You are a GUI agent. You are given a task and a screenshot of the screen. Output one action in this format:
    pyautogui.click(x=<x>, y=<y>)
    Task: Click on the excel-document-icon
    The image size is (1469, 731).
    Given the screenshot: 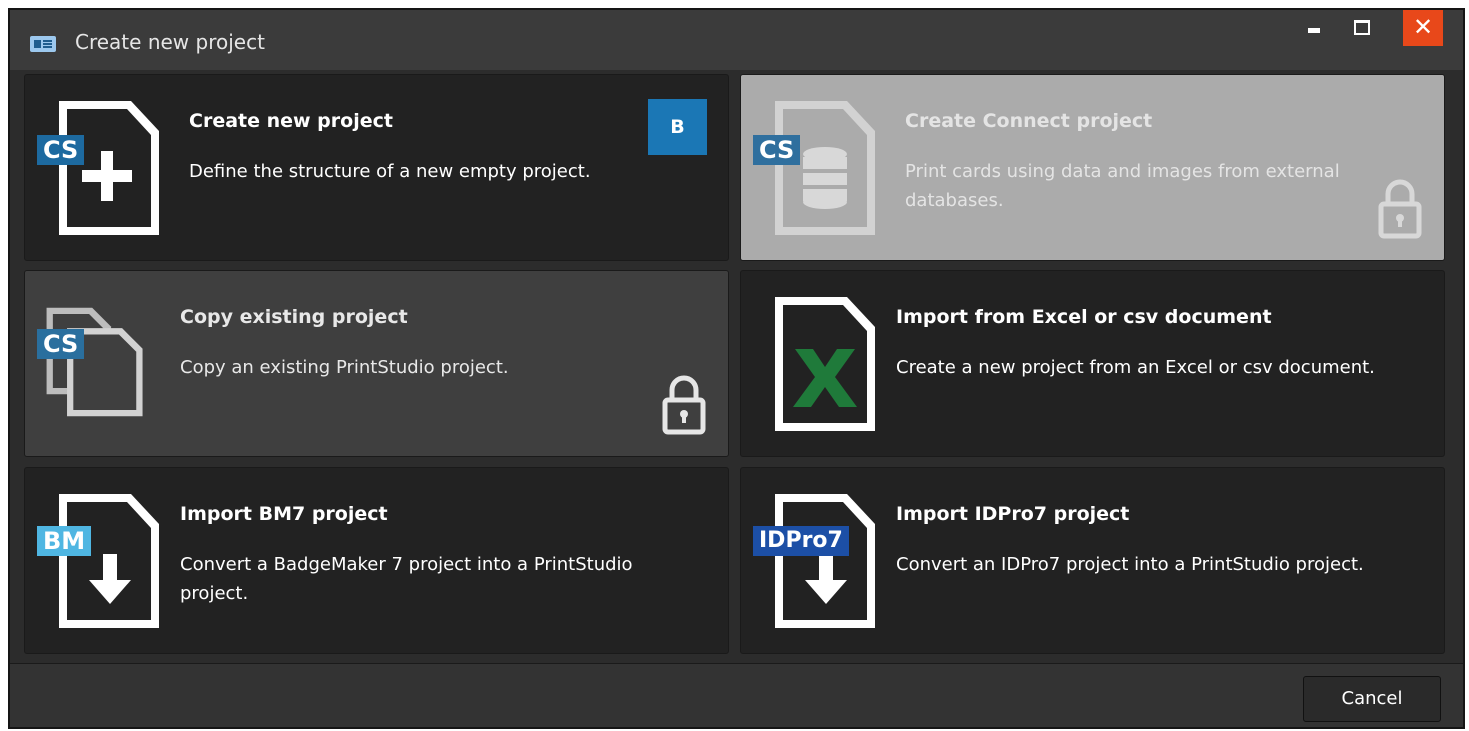 What is the action you would take?
    pyautogui.click(x=825, y=364)
    